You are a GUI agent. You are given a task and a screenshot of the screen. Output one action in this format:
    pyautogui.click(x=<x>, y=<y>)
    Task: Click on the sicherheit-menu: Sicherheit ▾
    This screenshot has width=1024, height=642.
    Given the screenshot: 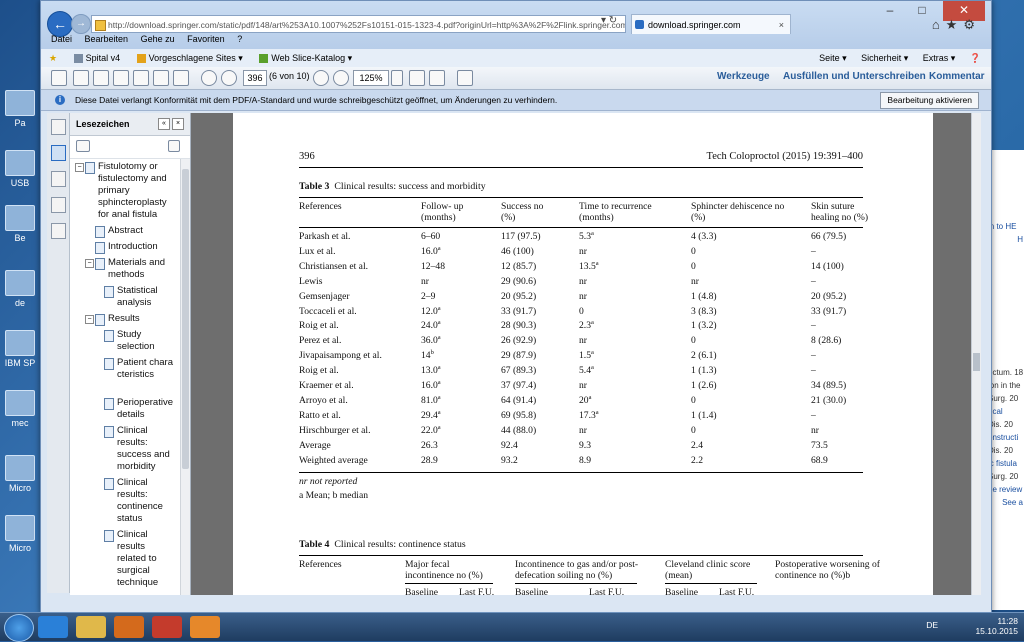 What is the action you would take?
    pyautogui.click(x=884, y=58)
    